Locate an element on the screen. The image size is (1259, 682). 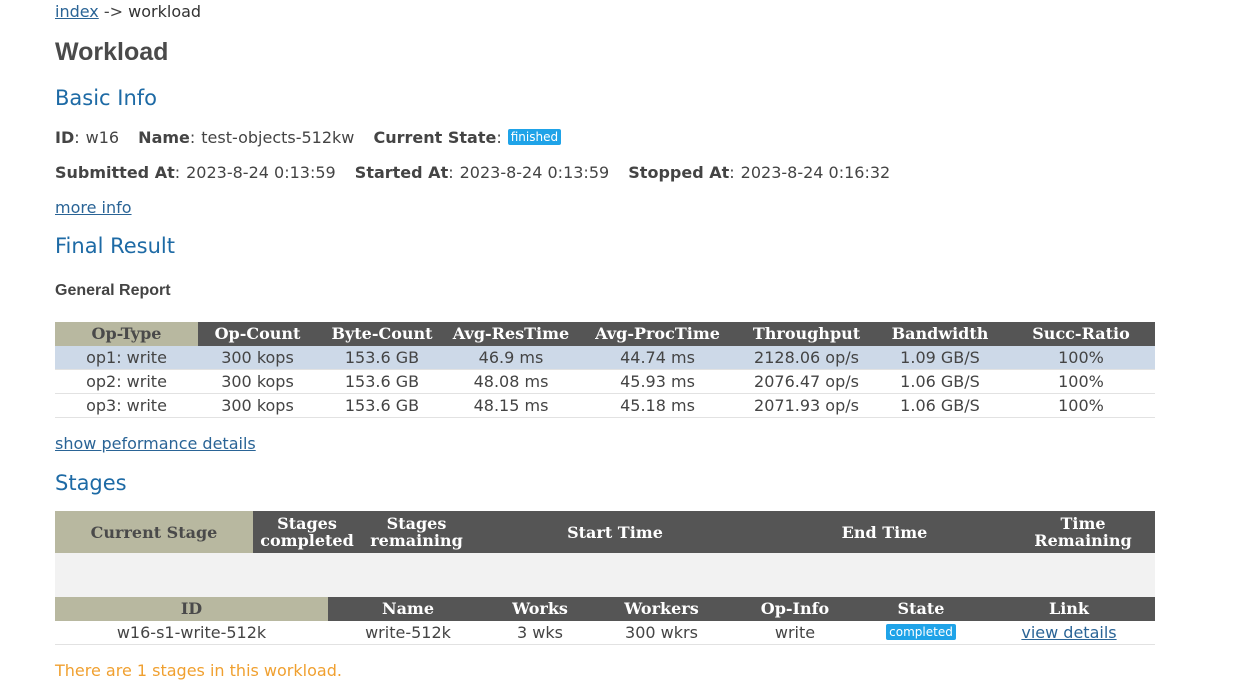
state-label: Current State is located at coordinates (435, 137).